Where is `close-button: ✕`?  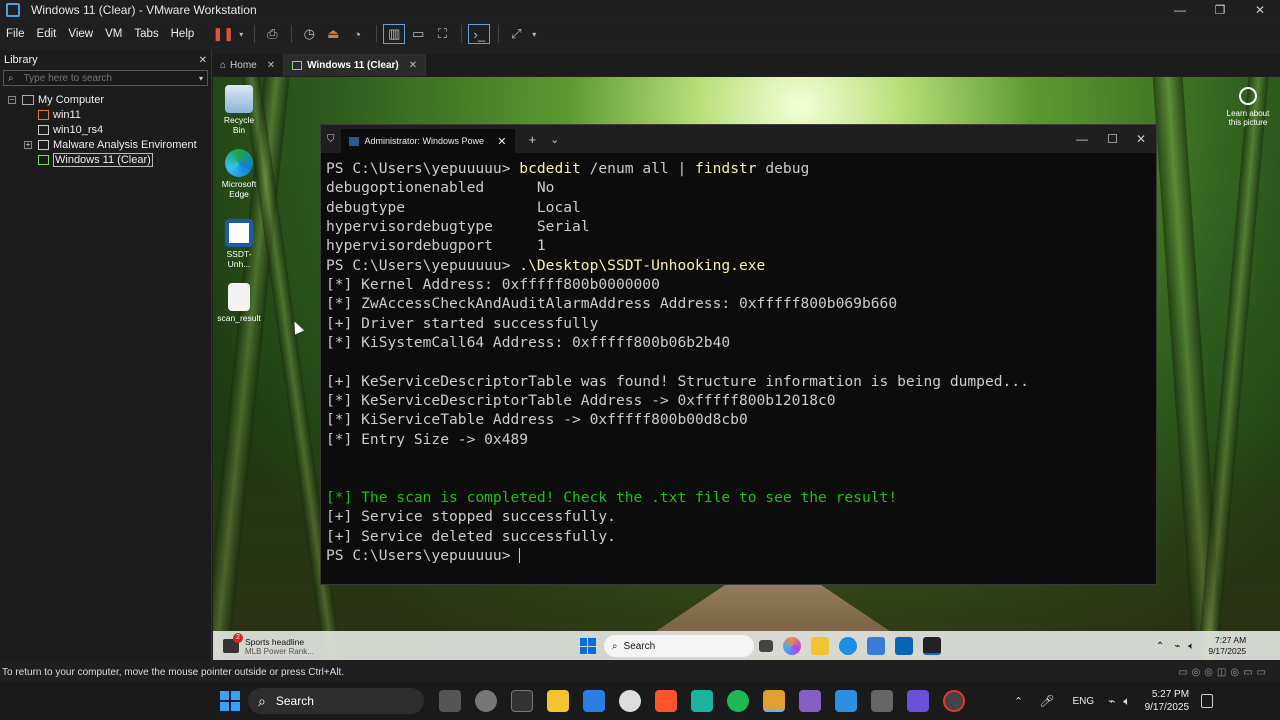
close-button: ✕ is located at coordinates (1260, 10).